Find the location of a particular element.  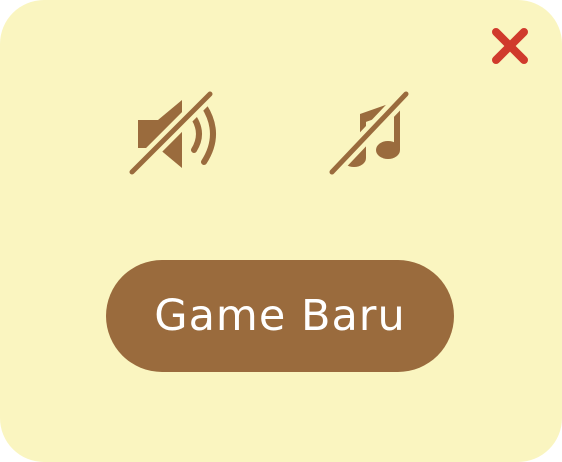

music-note-muted-icon is located at coordinates (369, 133).